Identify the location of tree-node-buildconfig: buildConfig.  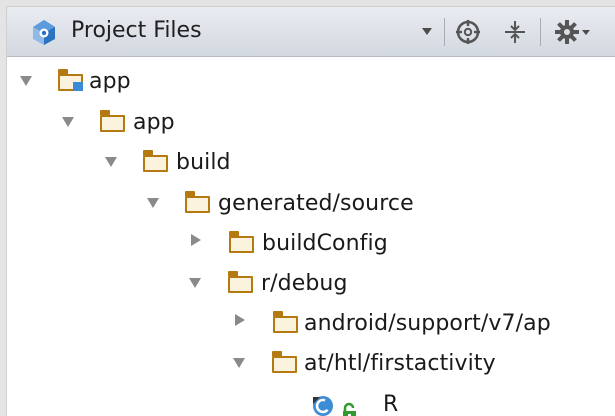
(311, 244).